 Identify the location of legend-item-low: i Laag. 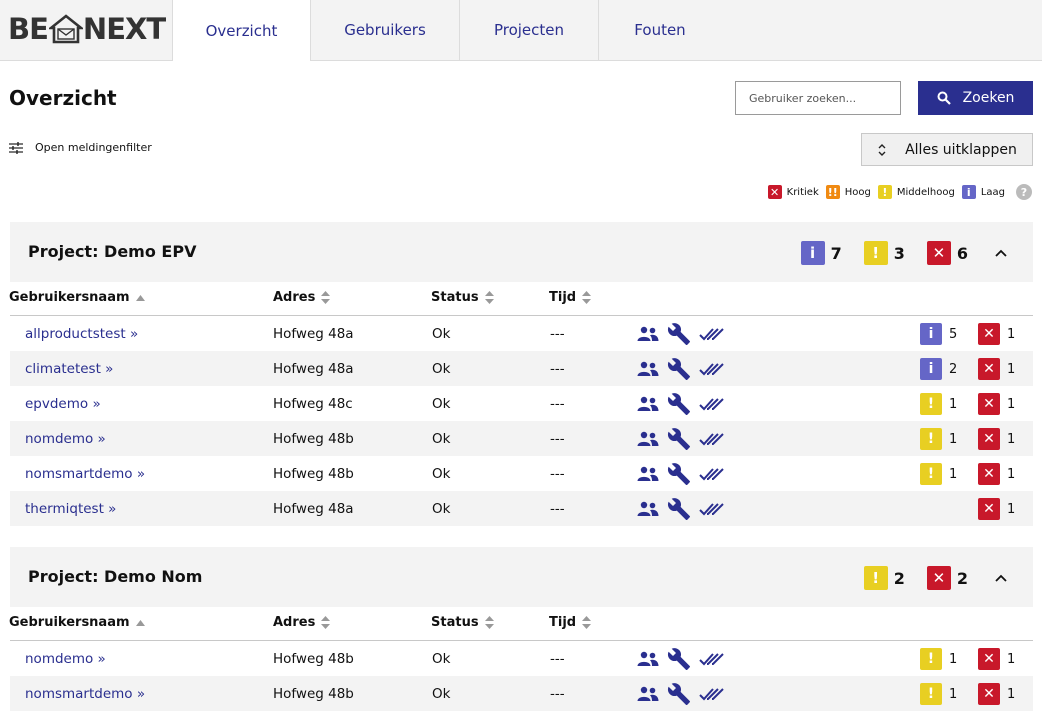
(983, 192).